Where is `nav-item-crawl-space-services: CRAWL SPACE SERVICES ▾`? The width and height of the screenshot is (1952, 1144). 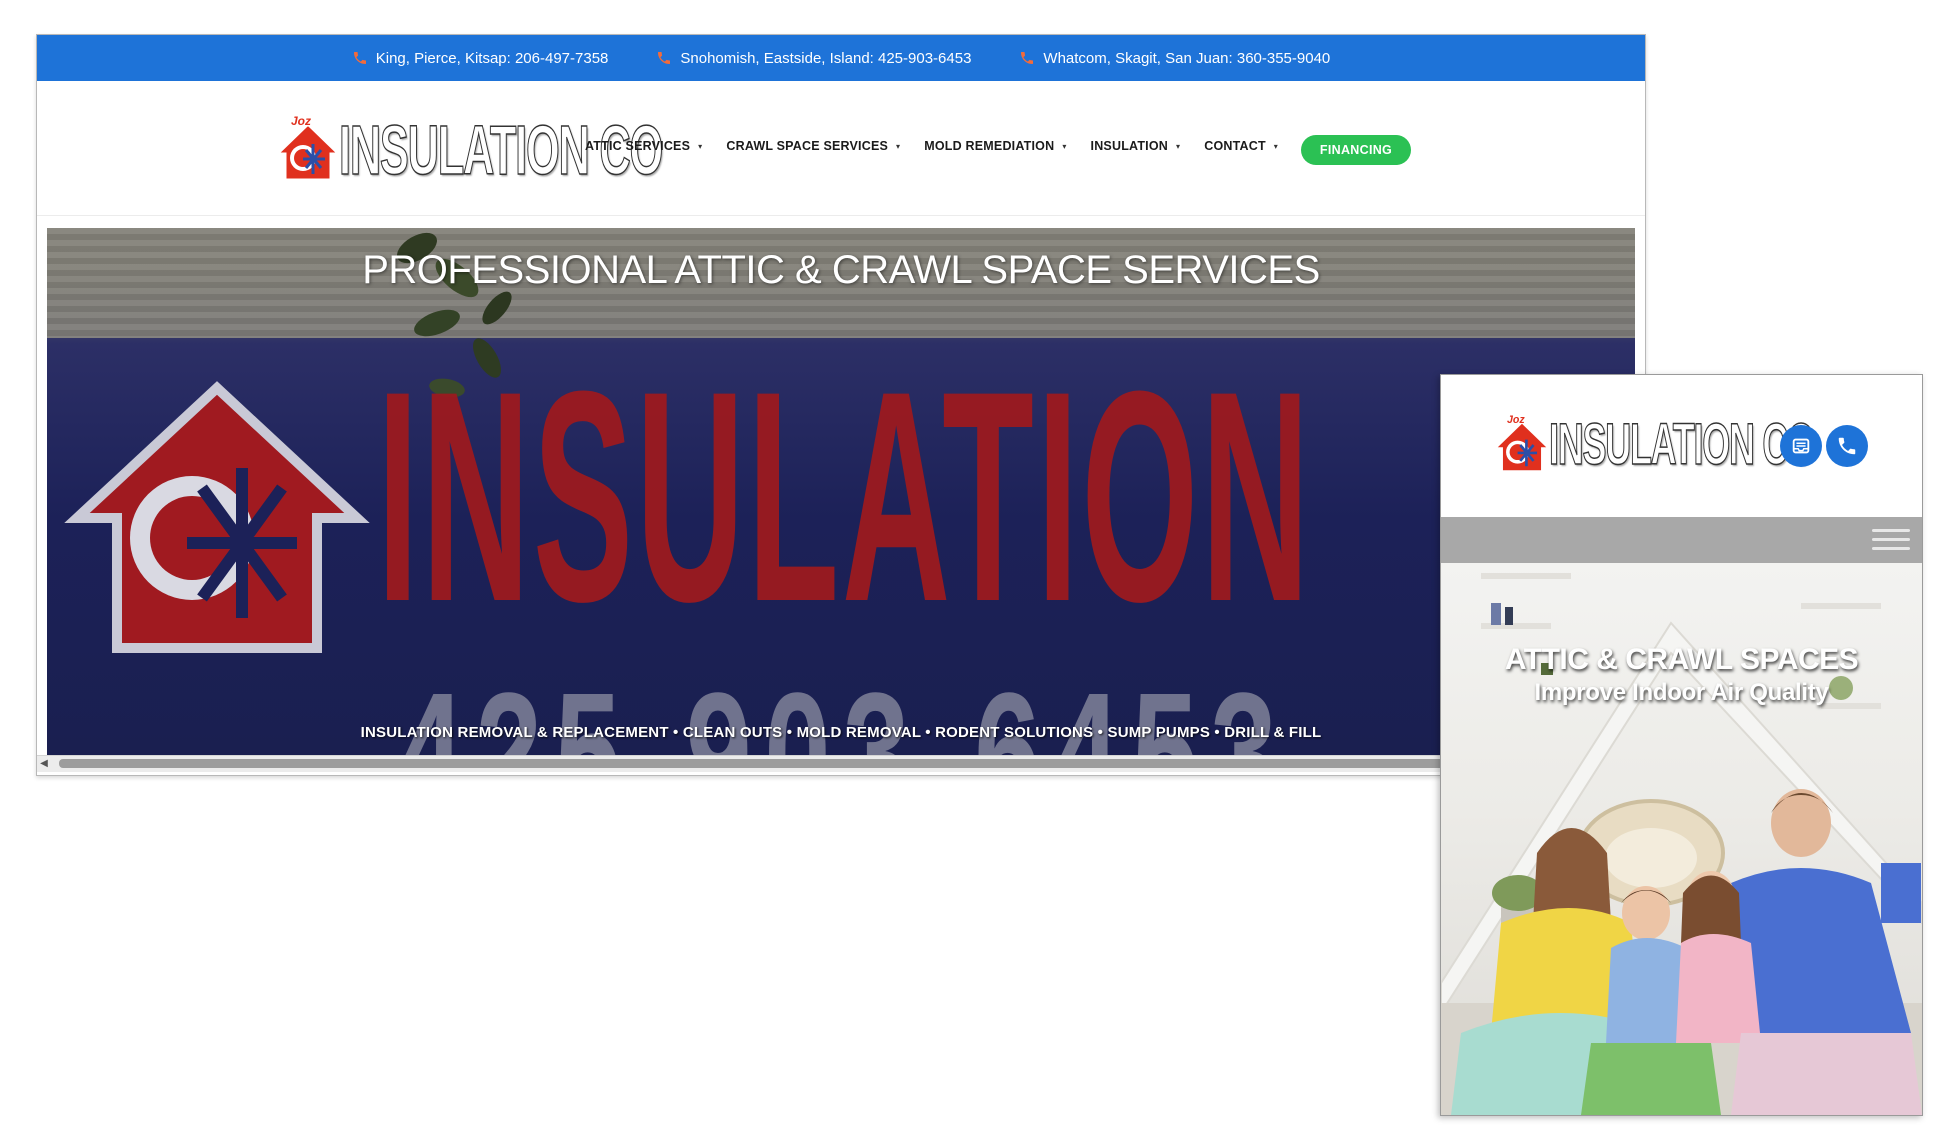
nav-item-crawl-space-services: CRAWL SPACE SERVICES ▾ is located at coordinates (813, 146).